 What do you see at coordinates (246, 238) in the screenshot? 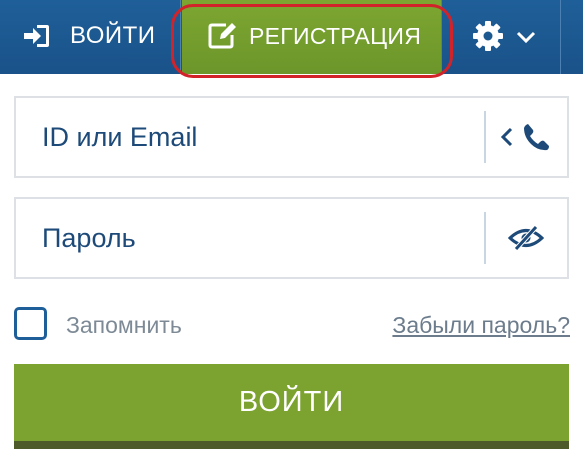
I see `password-input` at bounding box center [246, 238].